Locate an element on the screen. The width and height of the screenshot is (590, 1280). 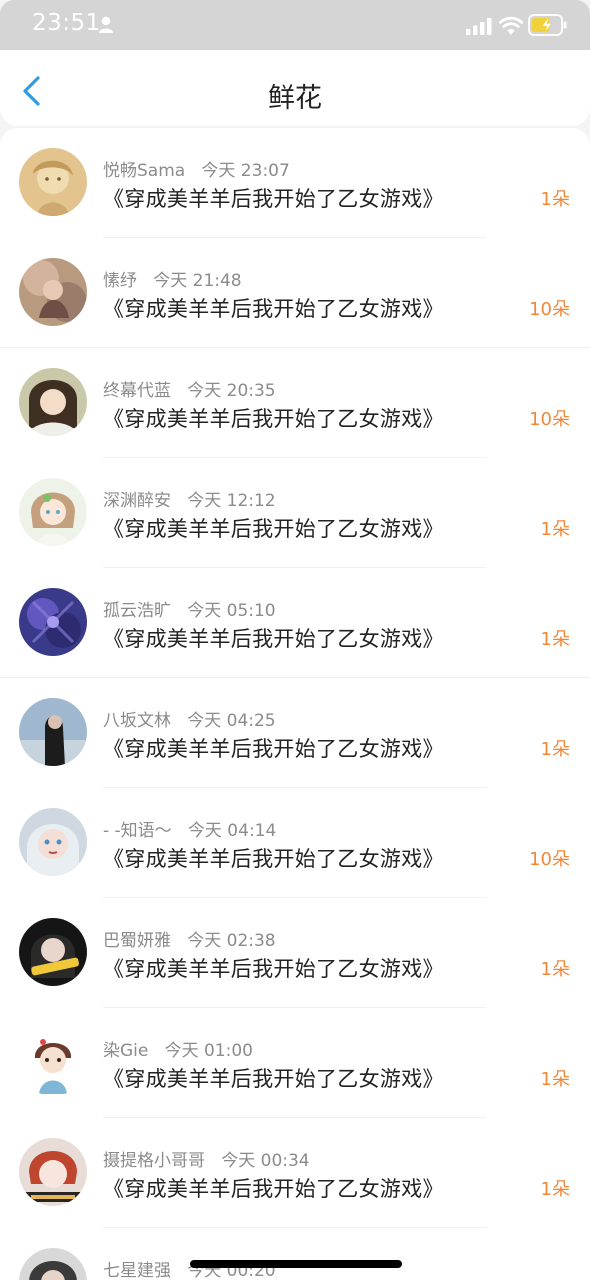
send-time: 今天 04:14 is located at coordinates (232, 831).